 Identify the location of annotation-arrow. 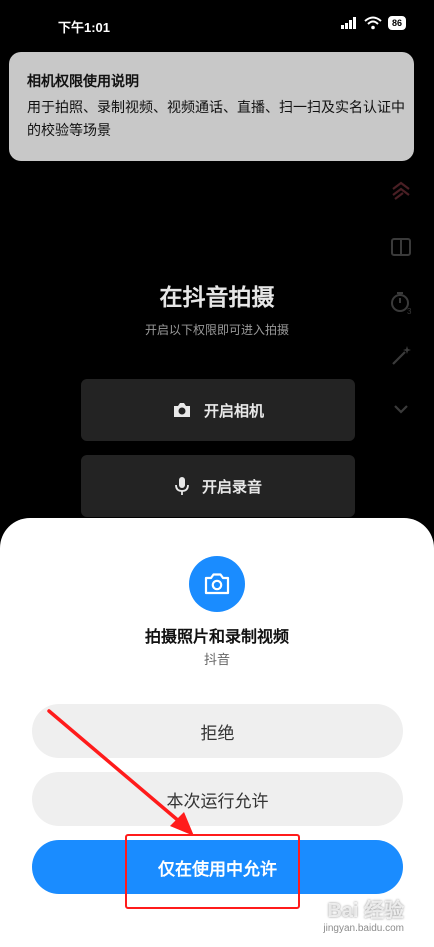
(120, 772).